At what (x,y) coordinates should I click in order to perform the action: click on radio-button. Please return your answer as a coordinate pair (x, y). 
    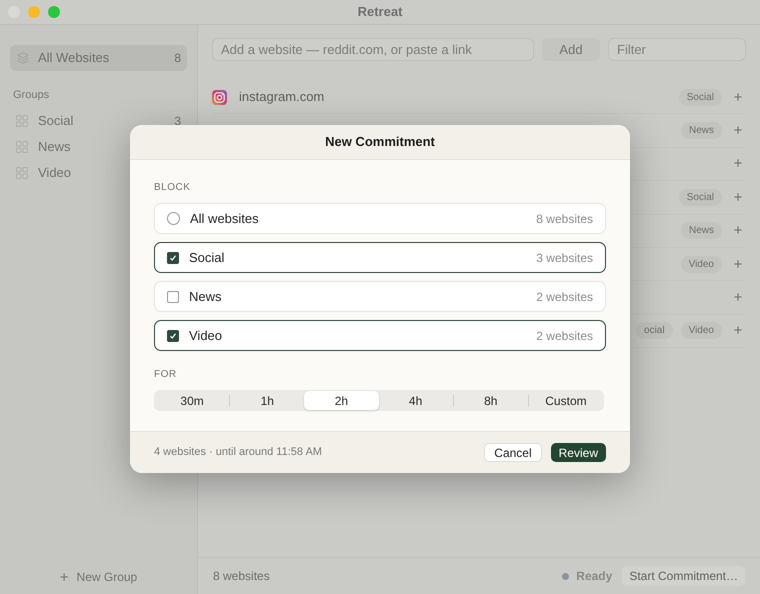
    Looking at the image, I should click on (173, 218).